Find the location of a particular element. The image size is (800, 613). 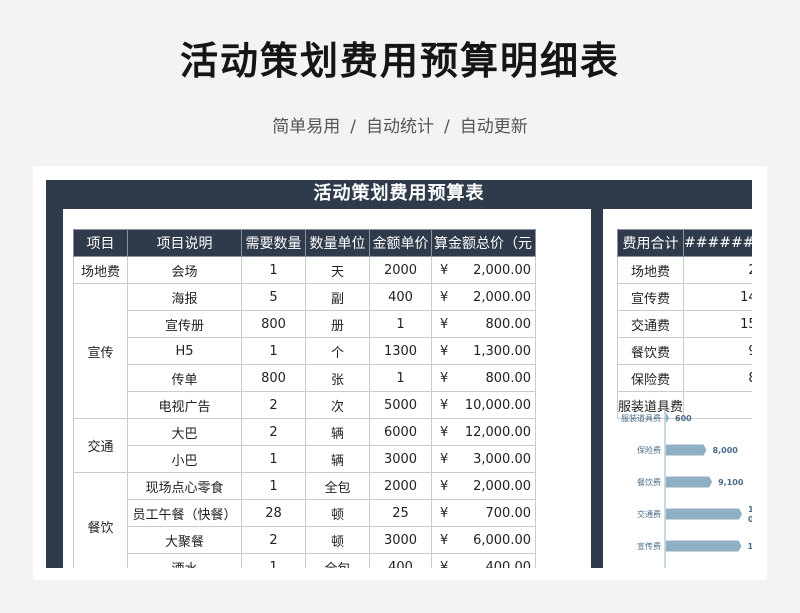

qty-cell: 28 is located at coordinates (273, 513).